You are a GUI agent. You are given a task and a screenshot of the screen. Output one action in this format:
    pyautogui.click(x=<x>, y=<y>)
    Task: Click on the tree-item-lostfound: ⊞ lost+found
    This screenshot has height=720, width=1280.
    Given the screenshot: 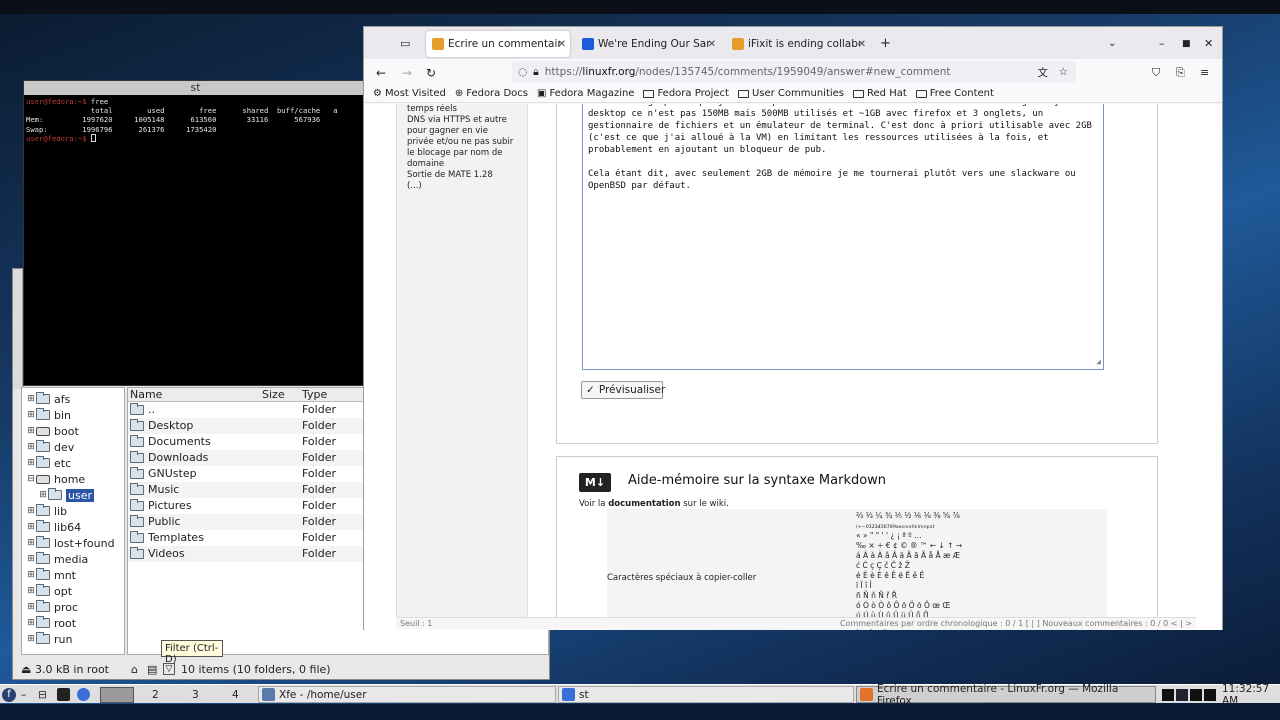 What is the action you would take?
    pyautogui.click(x=70, y=543)
    